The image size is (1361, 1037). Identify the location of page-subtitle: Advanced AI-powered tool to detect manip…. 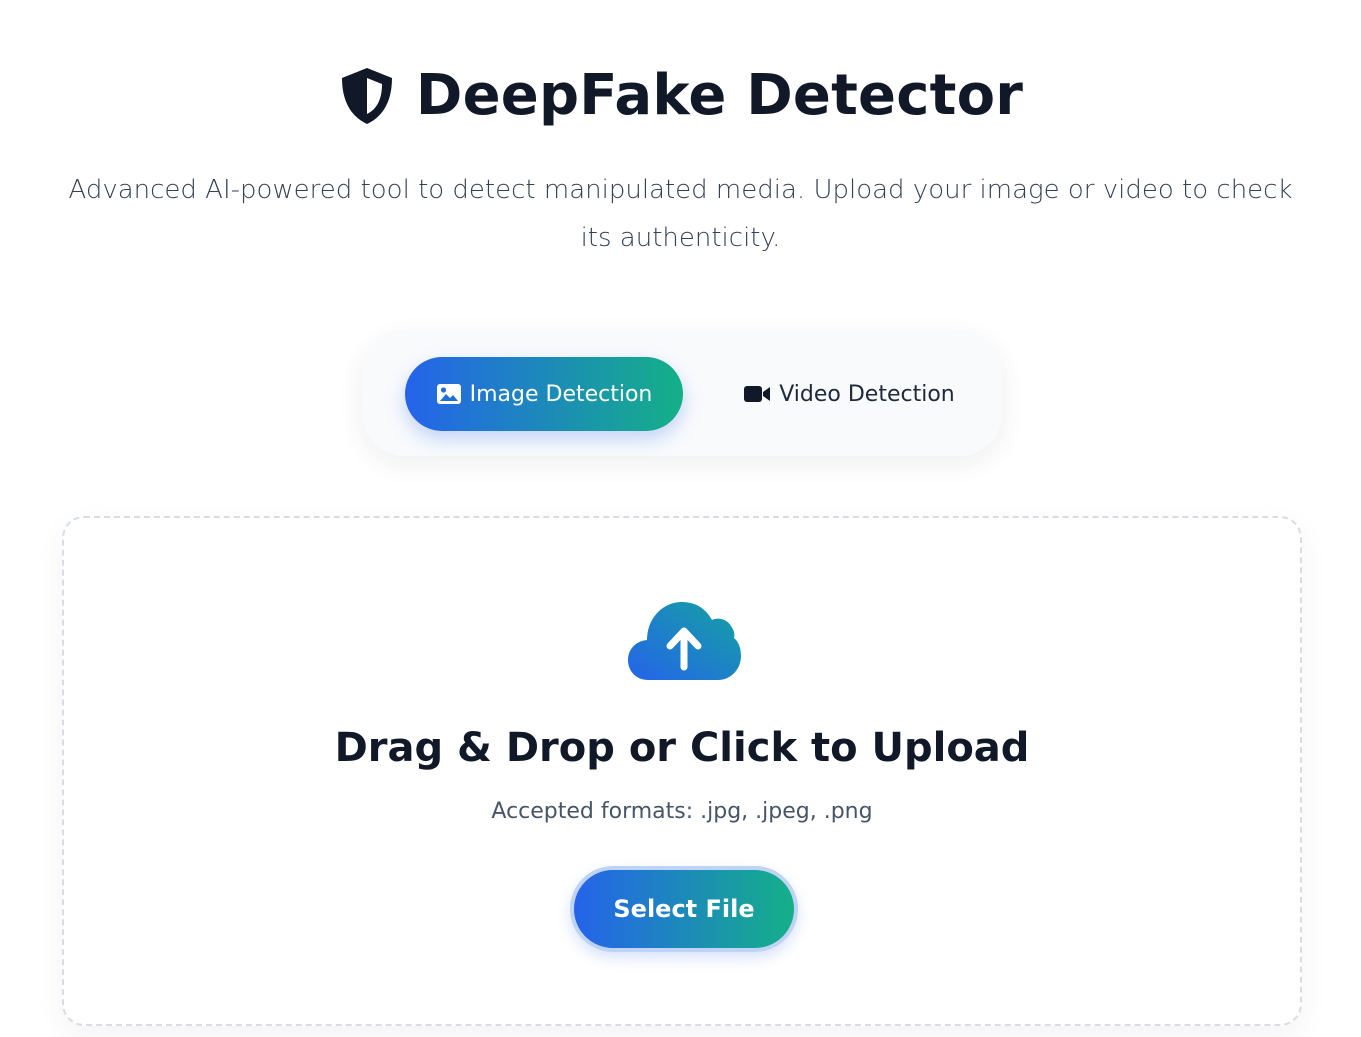
(680, 214).